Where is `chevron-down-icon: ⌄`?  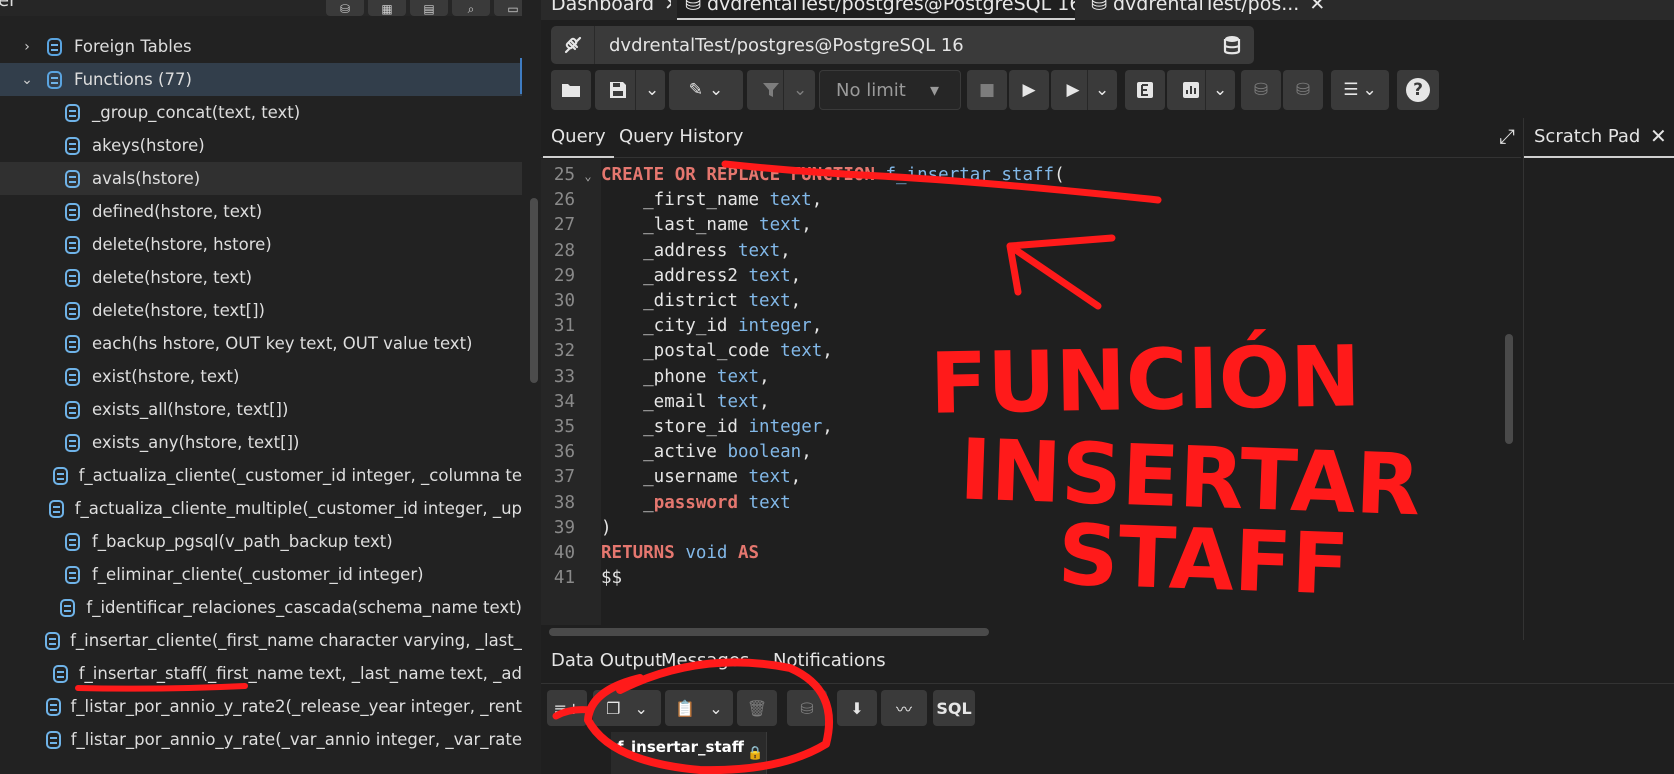
chevron-down-icon: ⌄ is located at coordinates (652, 90).